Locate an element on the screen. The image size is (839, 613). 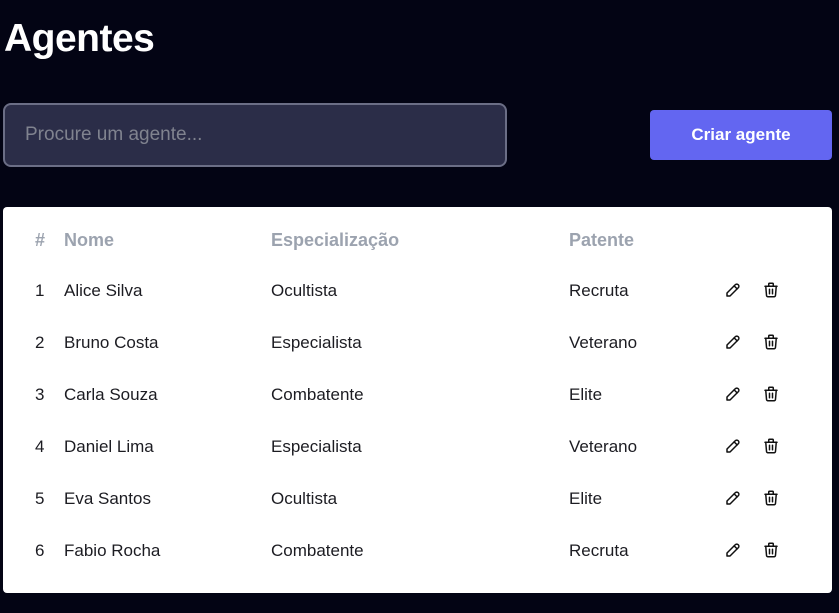
table-row: 3 Carla Souza Combatente Elite is located at coordinates (417, 396).